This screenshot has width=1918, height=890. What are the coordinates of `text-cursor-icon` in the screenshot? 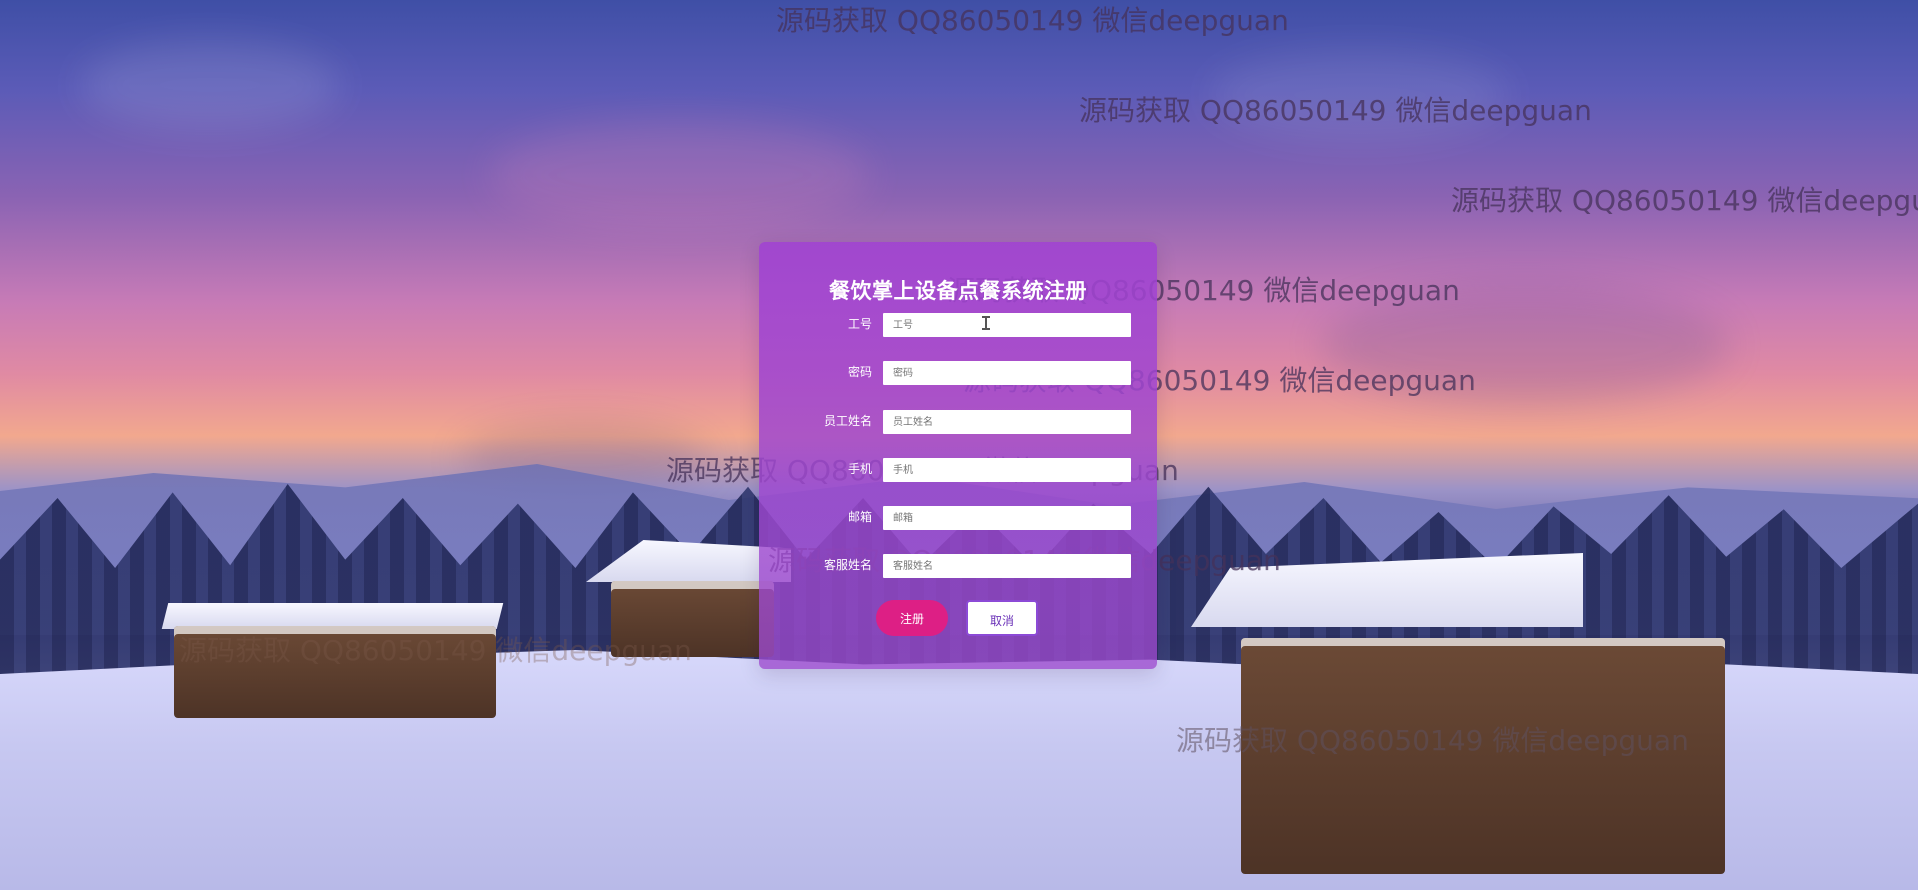 It's located at (986, 323).